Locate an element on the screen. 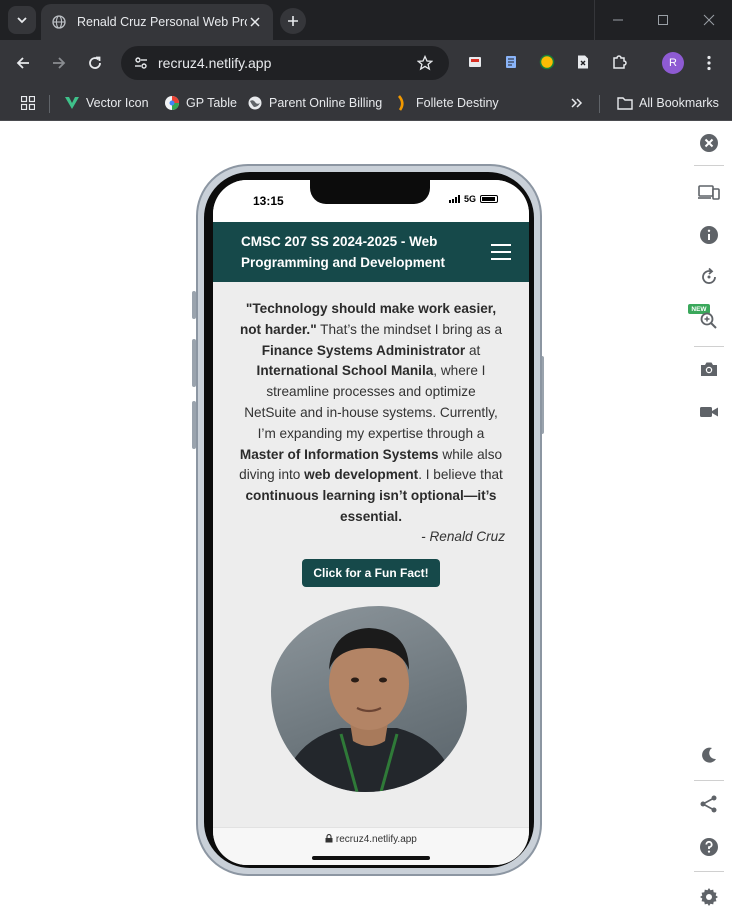  bookmark-gp-table: GP Table is located at coordinates (200, 103).